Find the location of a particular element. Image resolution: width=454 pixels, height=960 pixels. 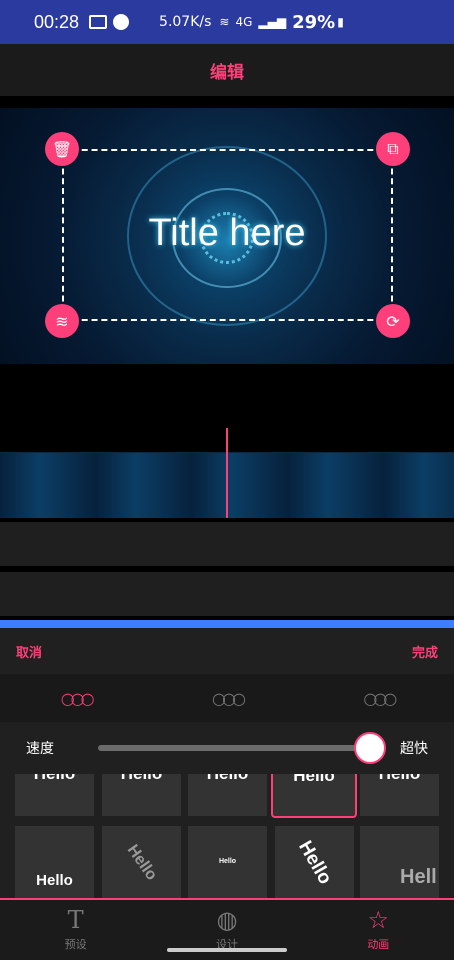

wifi-icon: ≋ is located at coordinates (224, 22).